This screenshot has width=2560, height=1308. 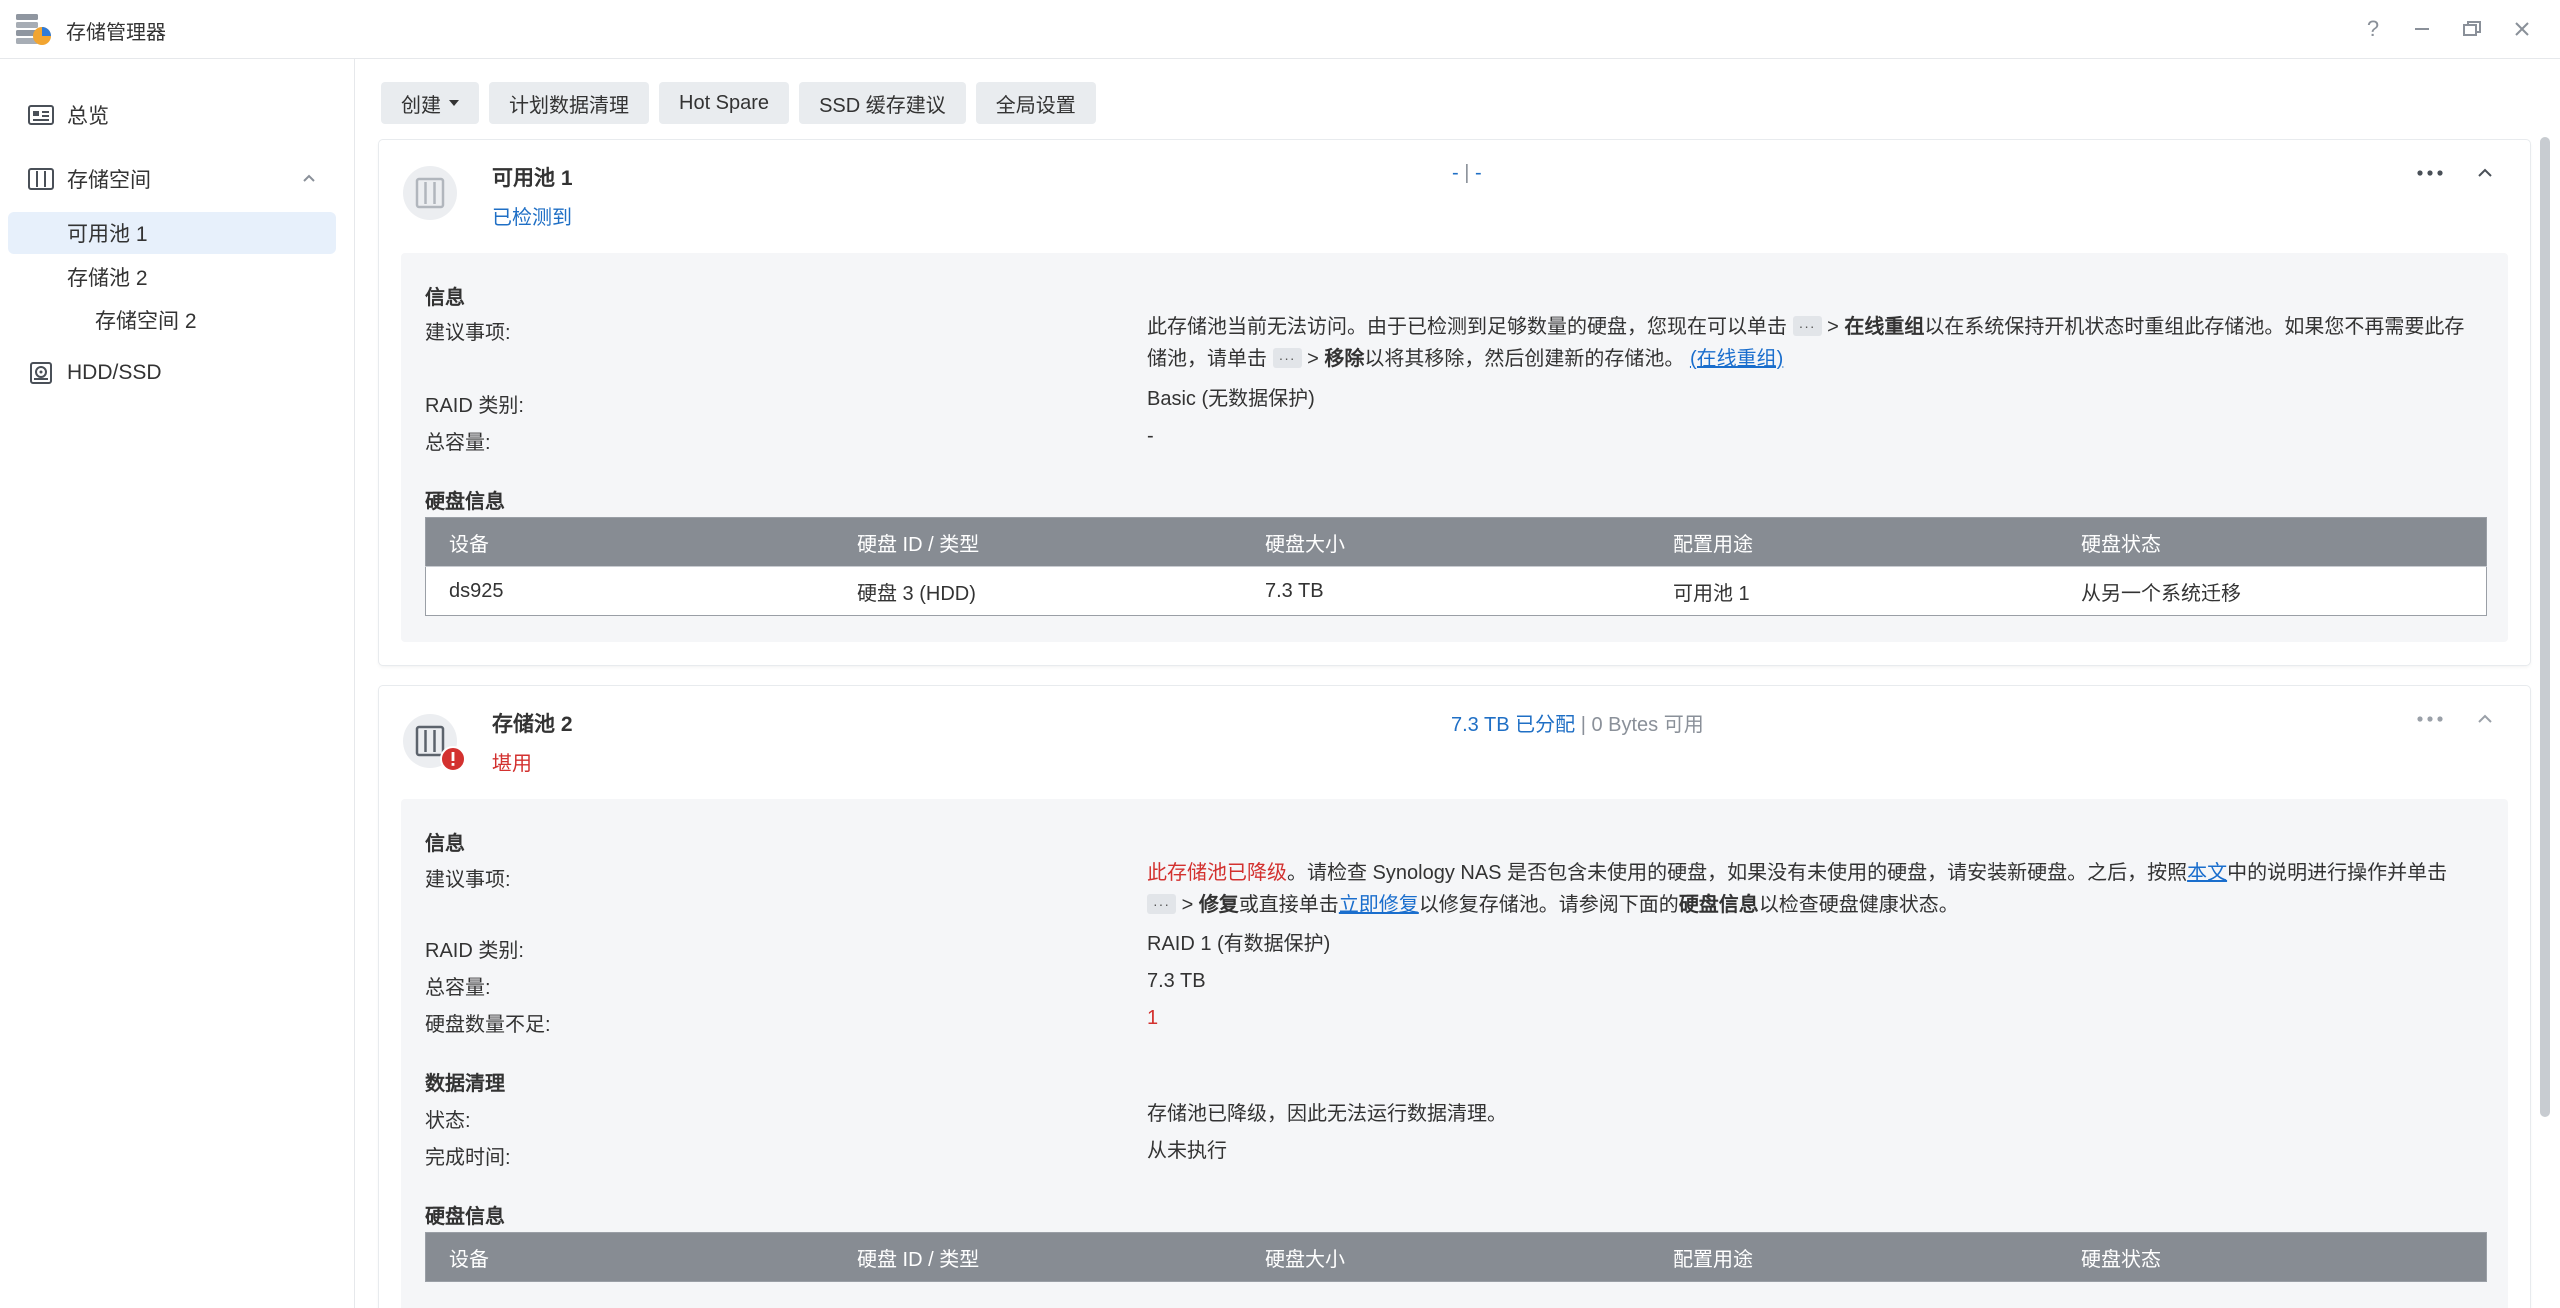 What do you see at coordinates (1218, 905) in the screenshot?
I see `repair-term: 修复` at bounding box center [1218, 905].